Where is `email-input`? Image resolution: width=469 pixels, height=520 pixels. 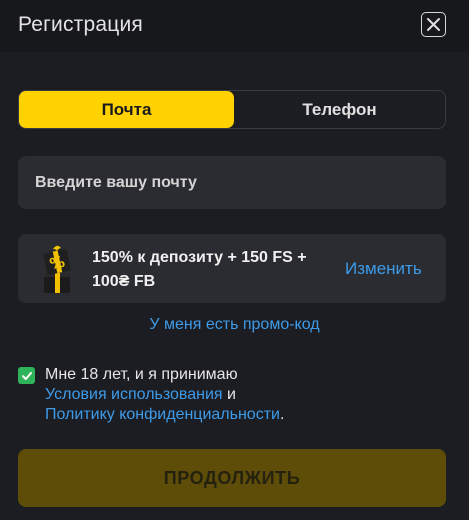
email-input is located at coordinates (240, 182).